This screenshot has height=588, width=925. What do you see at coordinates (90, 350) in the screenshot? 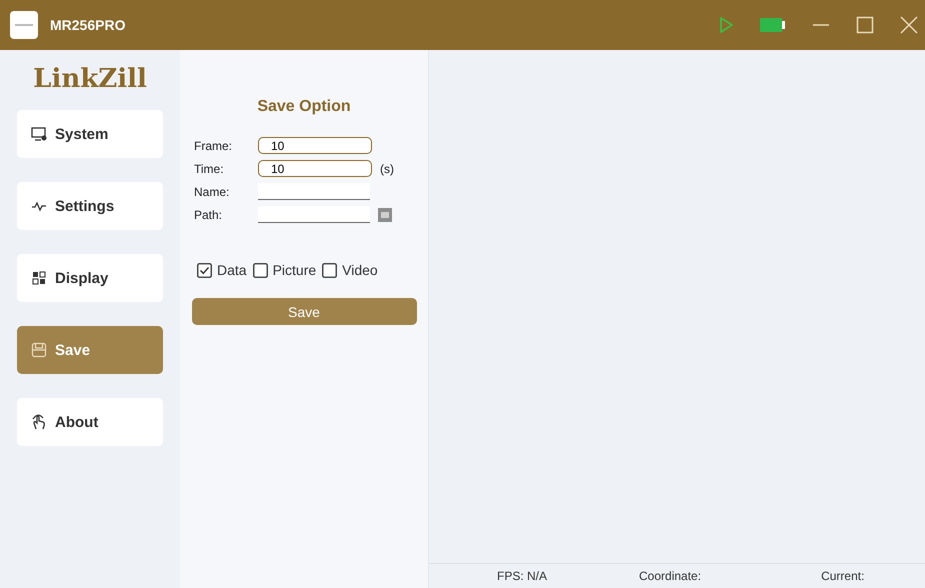
I see `sidebar-item: Save` at bounding box center [90, 350].